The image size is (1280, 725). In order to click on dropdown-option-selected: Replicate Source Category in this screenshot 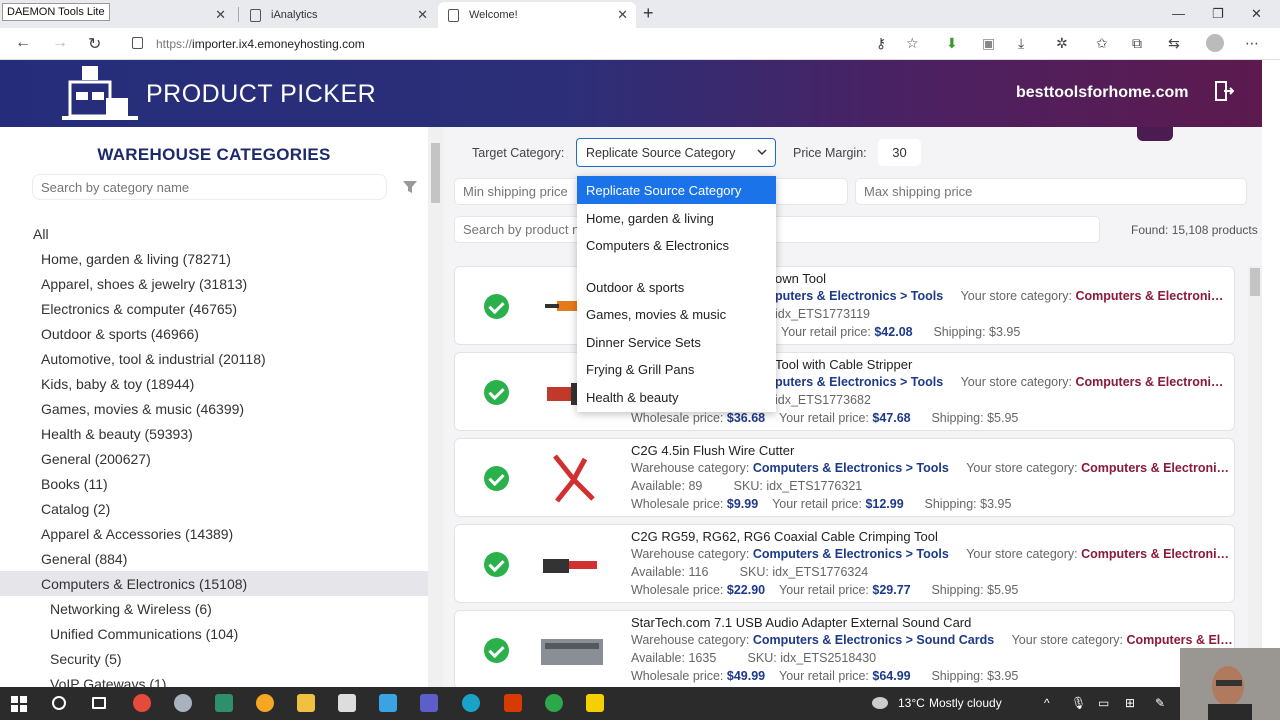, I will do `click(676, 190)`.